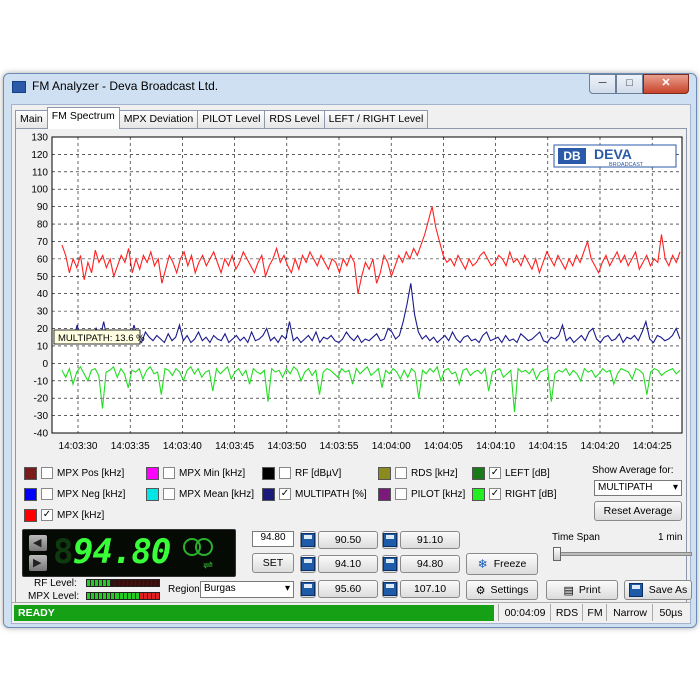 The height and width of the screenshot is (700, 700). I want to click on minimize-button: ─, so click(602, 84).